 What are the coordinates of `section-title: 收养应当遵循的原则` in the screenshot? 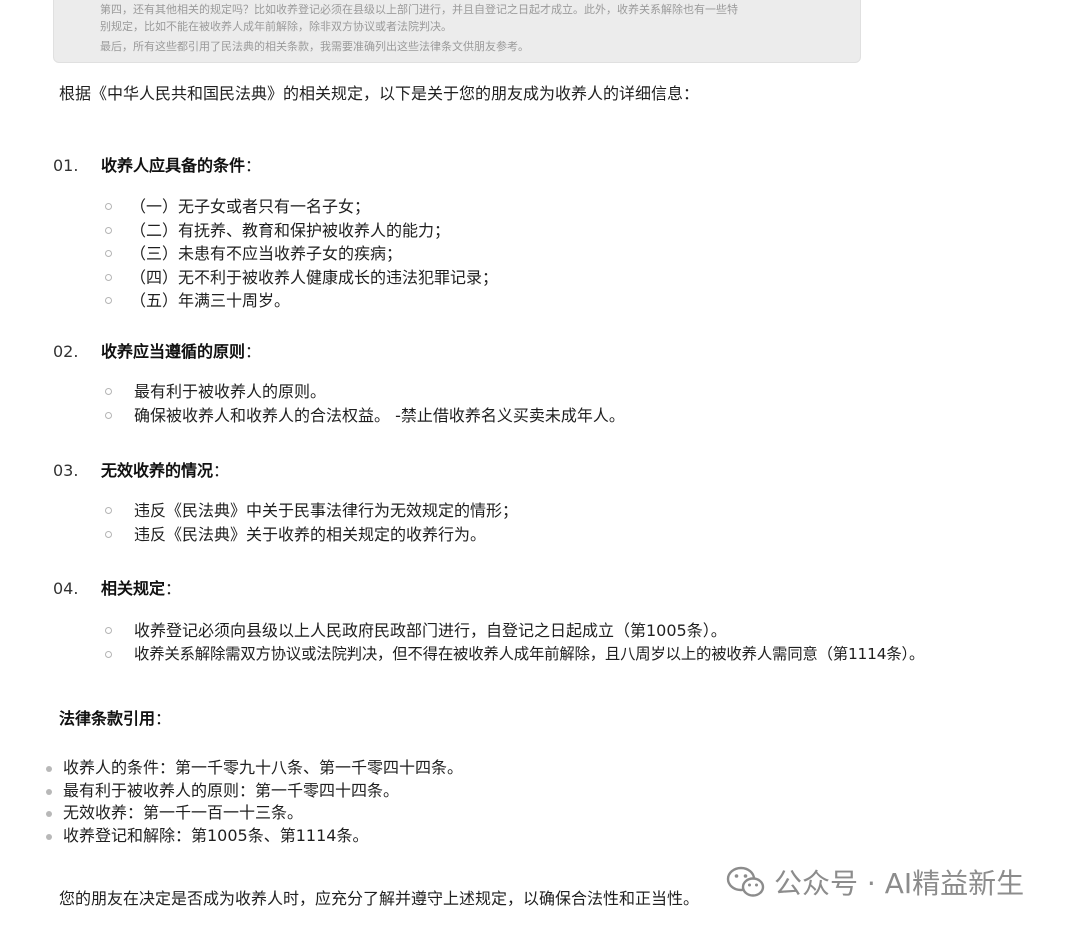 It's located at (173, 351).